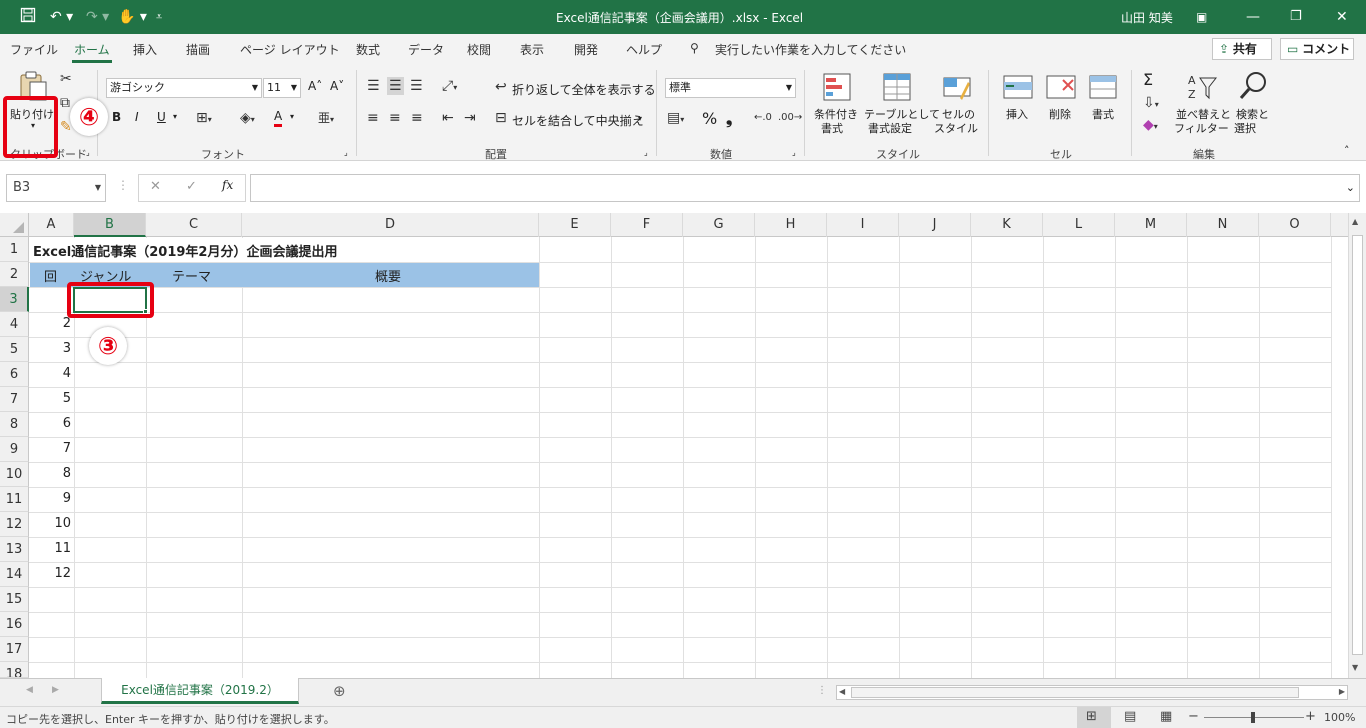  I want to click on tab-formulas: 数式, so click(368, 49).